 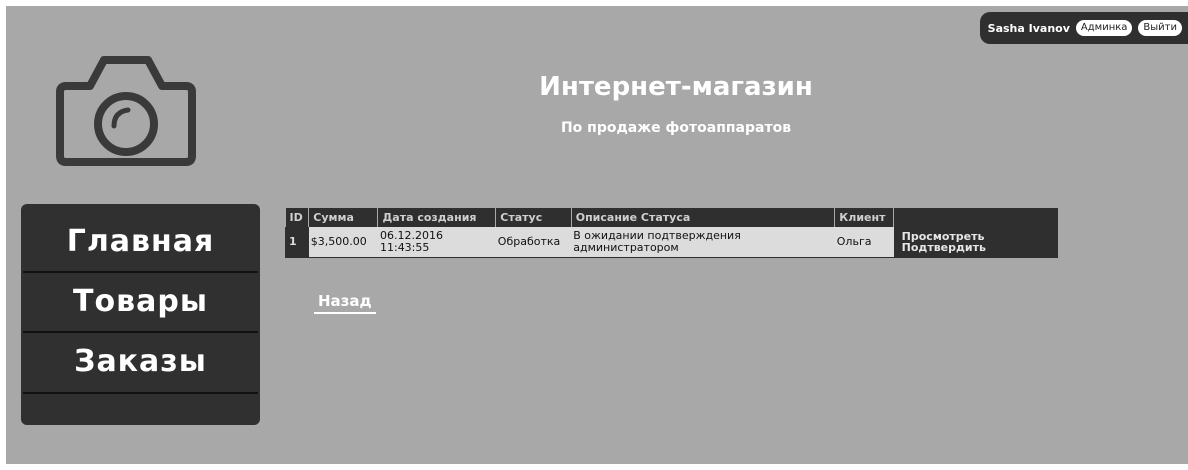 I want to click on site-subtitle: По продаже фотоаппаратов, so click(x=676, y=128).